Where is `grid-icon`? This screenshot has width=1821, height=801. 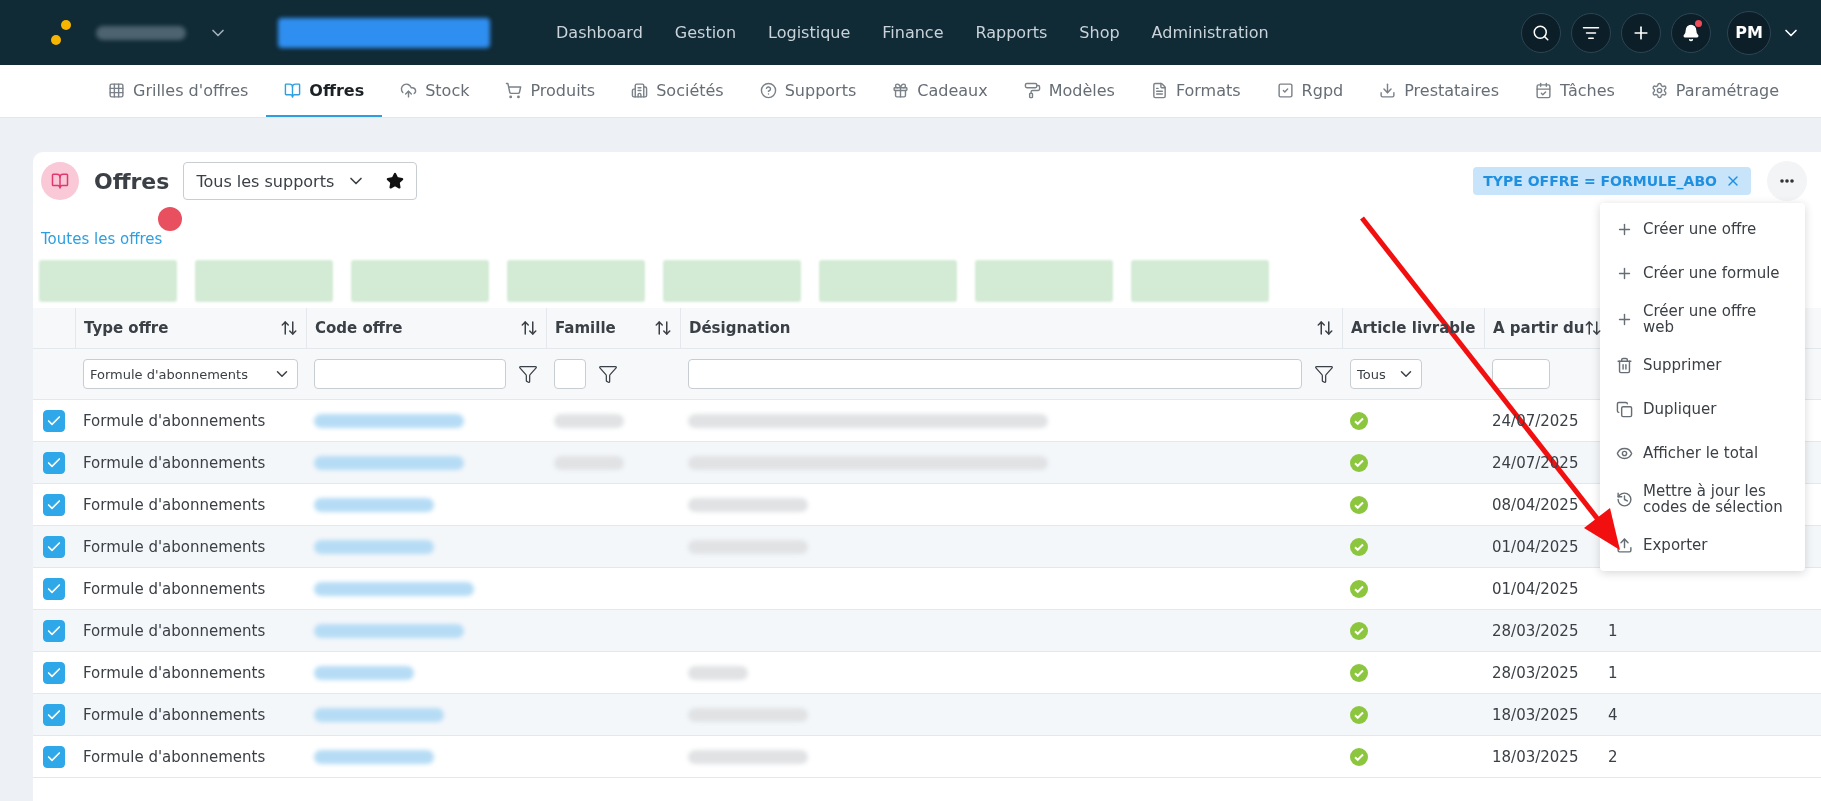 grid-icon is located at coordinates (116, 90).